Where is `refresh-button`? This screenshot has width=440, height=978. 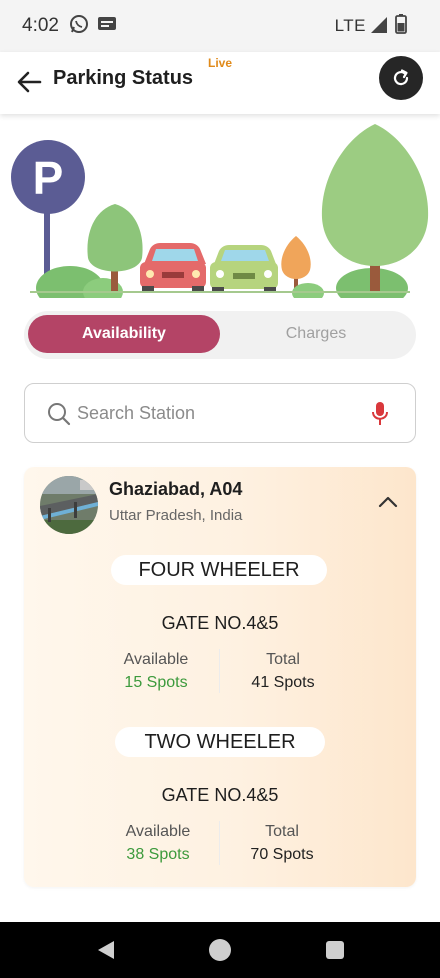
refresh-button is located at coordinates (401, 78).